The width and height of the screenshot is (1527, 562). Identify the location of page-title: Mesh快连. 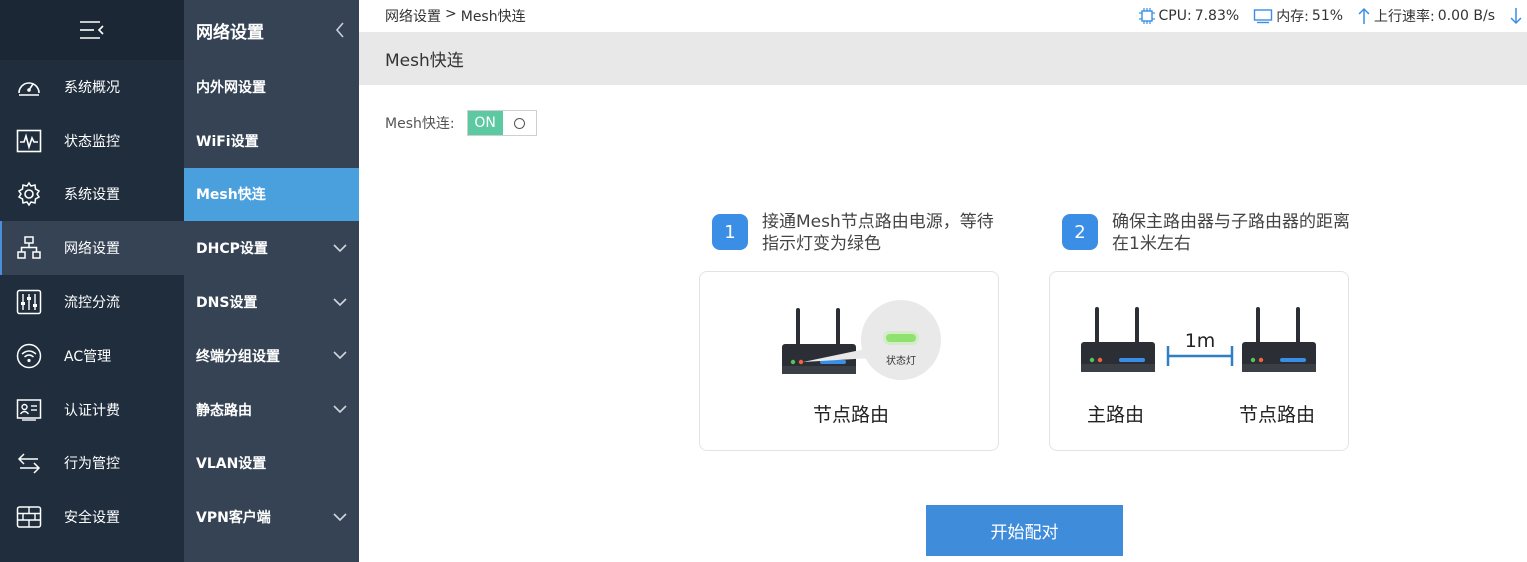
(424, 61).